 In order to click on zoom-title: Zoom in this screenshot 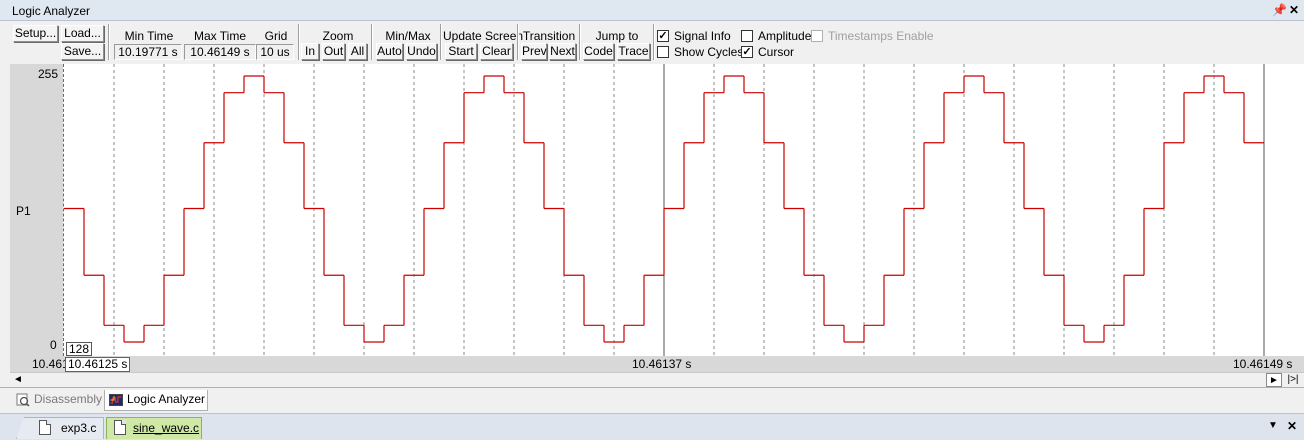, I will do `click(338, 36)`.